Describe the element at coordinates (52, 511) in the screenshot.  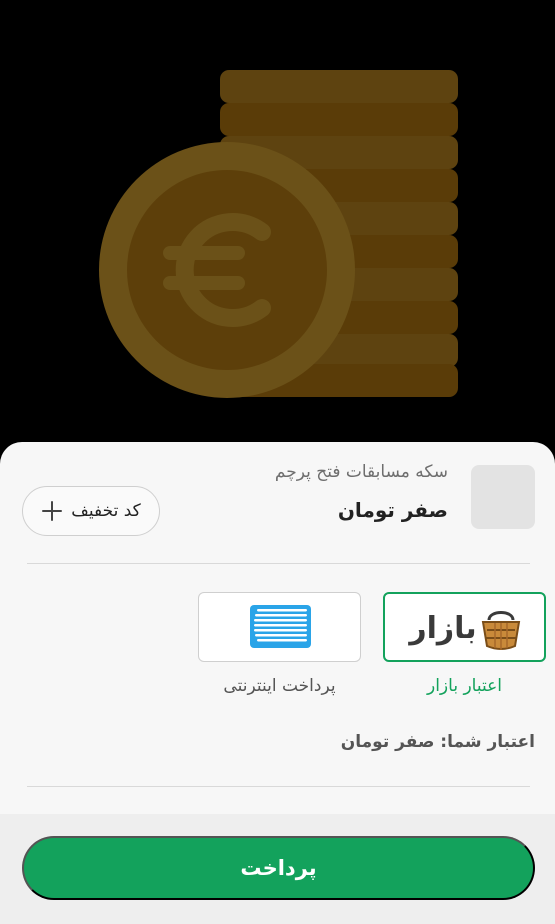
I see `plus-icon` at that location.